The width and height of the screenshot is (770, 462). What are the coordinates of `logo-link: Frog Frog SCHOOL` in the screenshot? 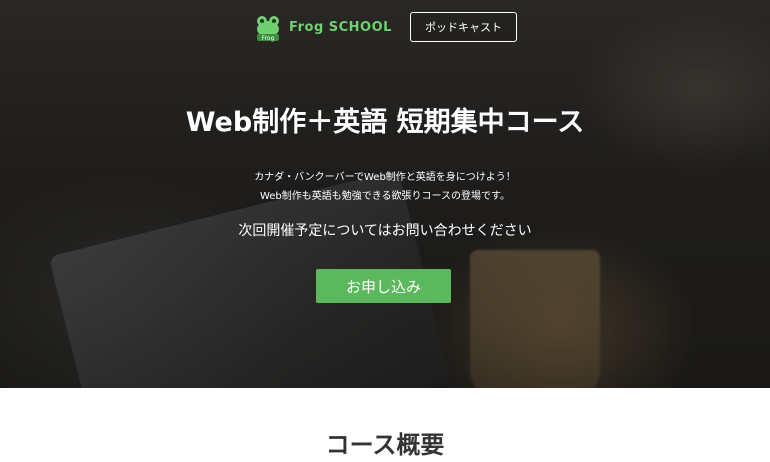 It's located at (322, 27).